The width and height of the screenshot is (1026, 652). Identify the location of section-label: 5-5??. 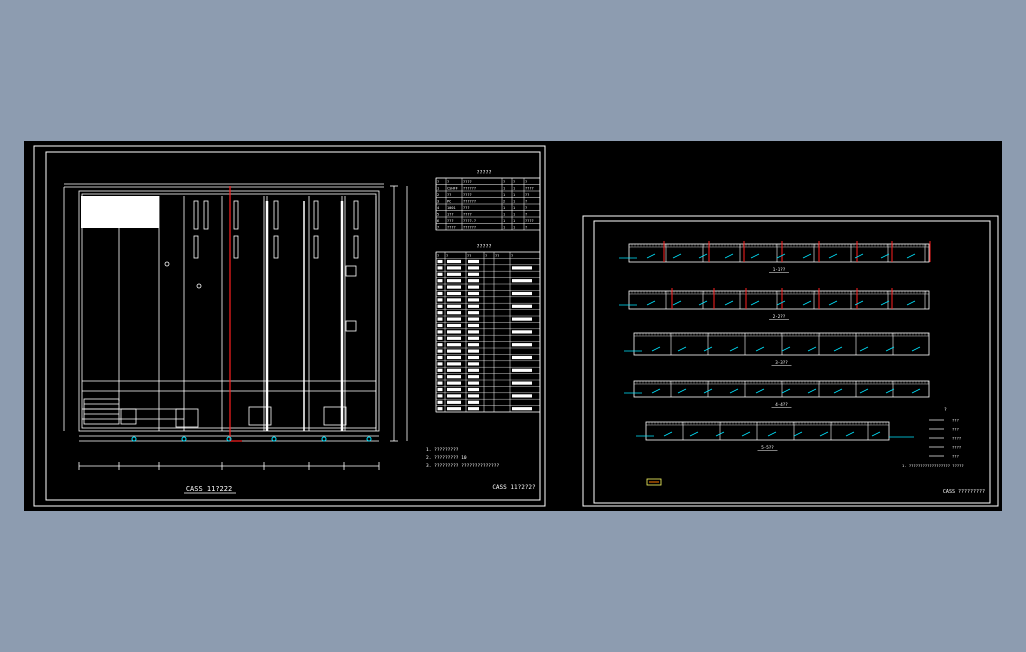
(767, 447).